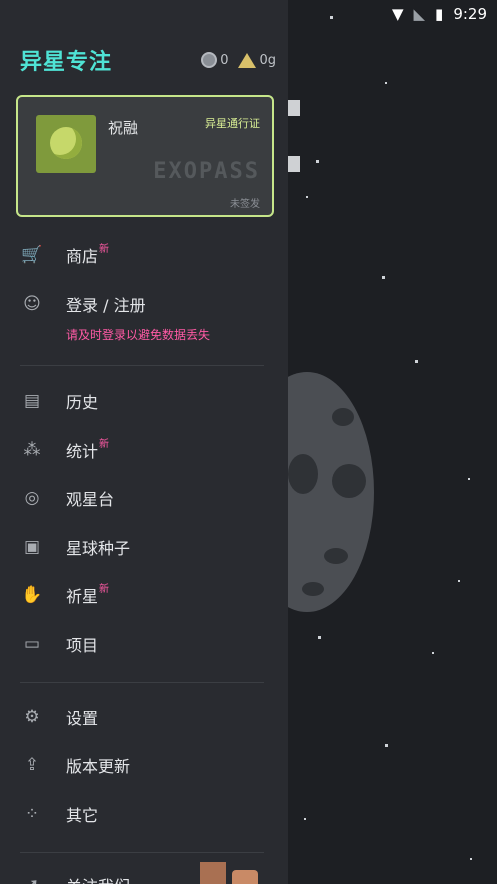 This screenshot has height=884, width=497. Describe the element at coordinates (32, 879) in the screenshot. I see `share-icon: ➚` at that location.